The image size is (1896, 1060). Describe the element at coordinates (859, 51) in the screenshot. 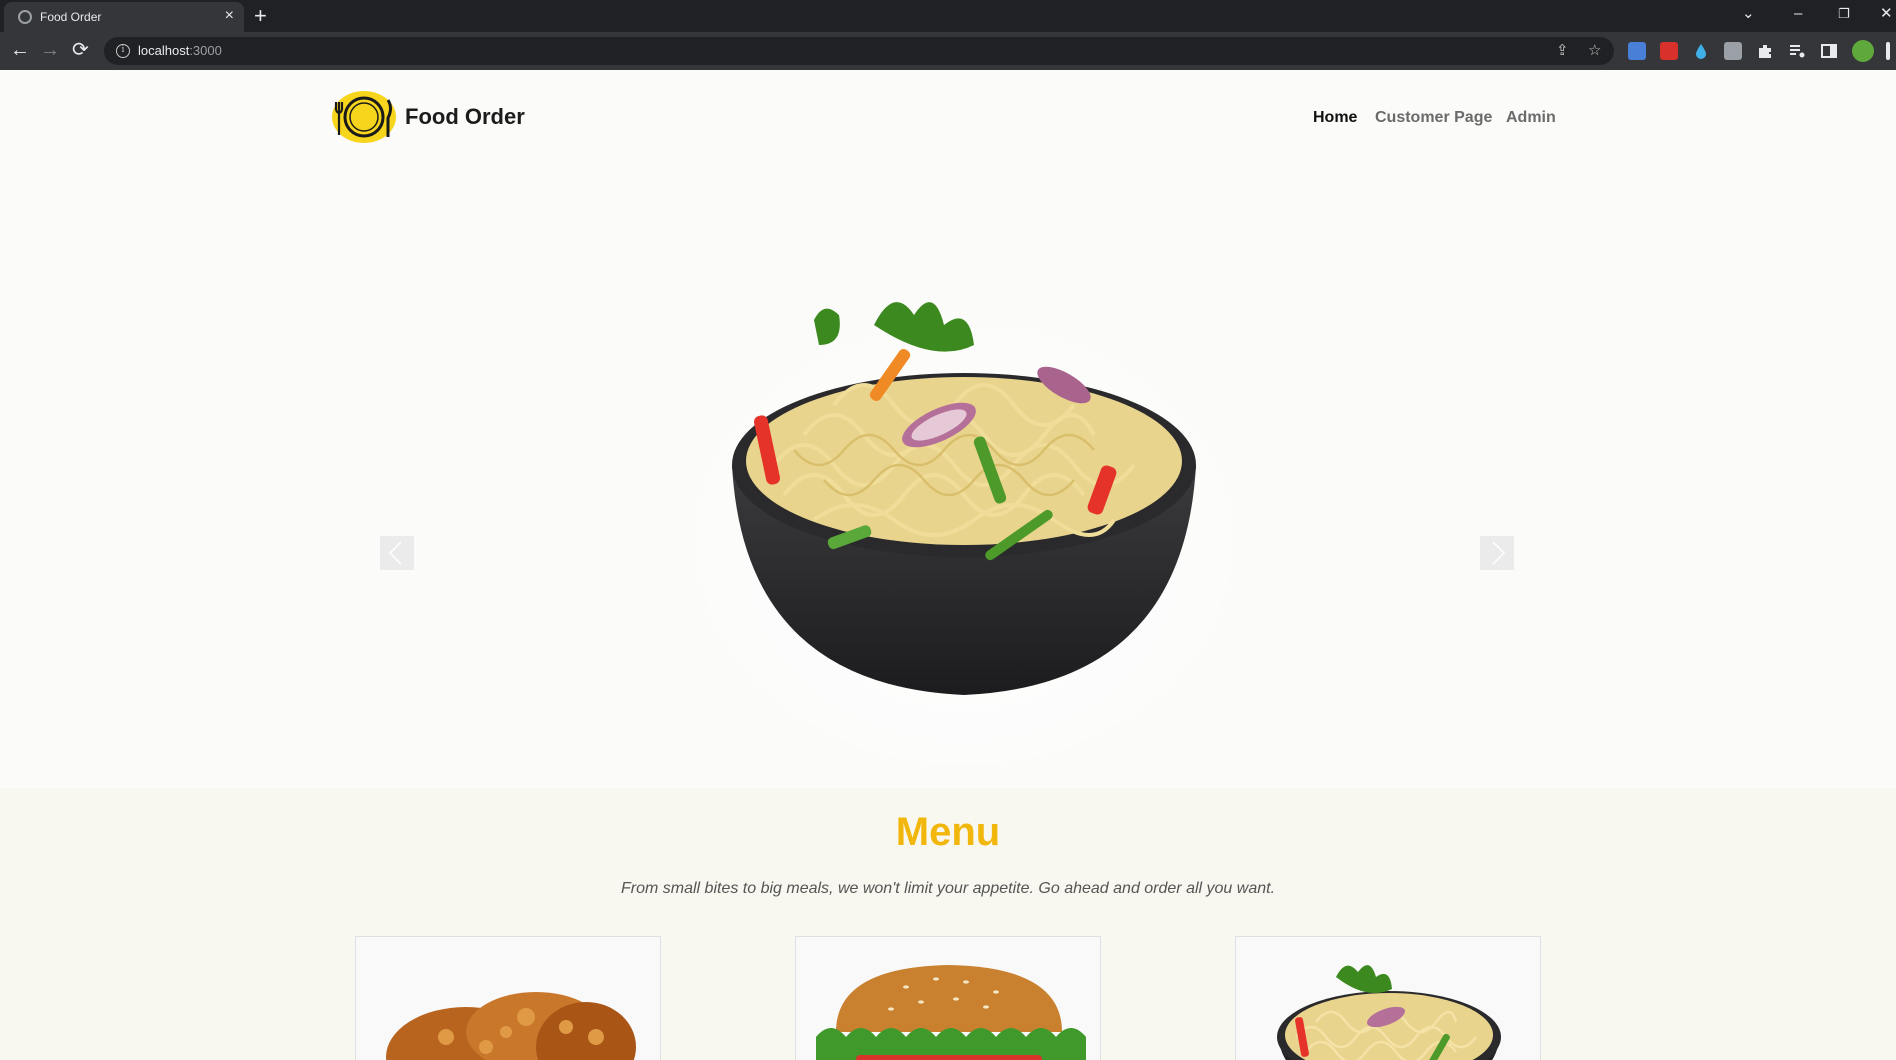

I see `address-bar: i localhost:3000 ⇪ ☆` at that location.